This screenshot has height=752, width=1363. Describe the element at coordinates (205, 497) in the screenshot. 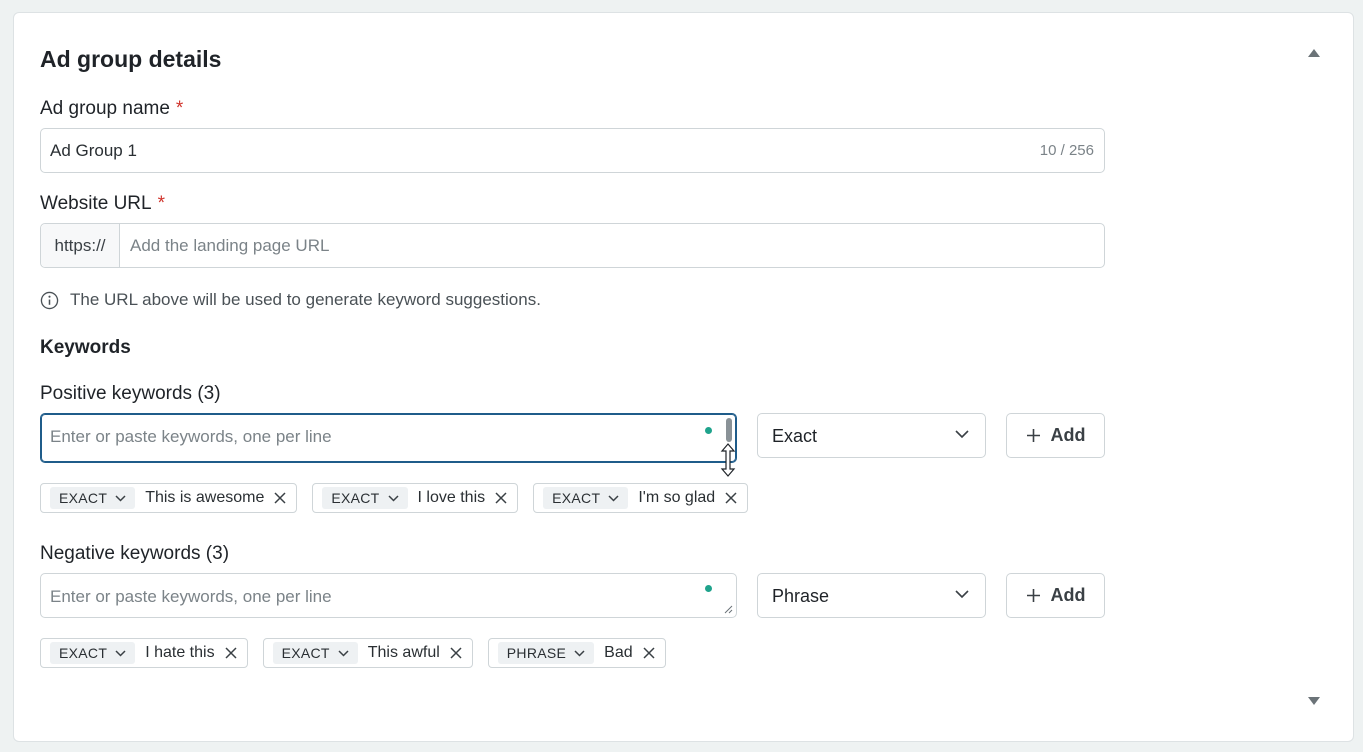

I see `chip-text: This is awesome` at that location.